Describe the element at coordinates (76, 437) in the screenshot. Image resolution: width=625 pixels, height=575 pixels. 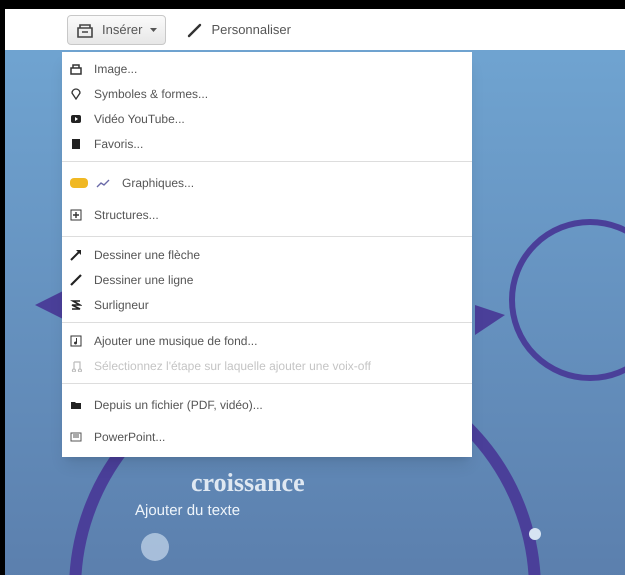
I see `slides-icon` at that location.